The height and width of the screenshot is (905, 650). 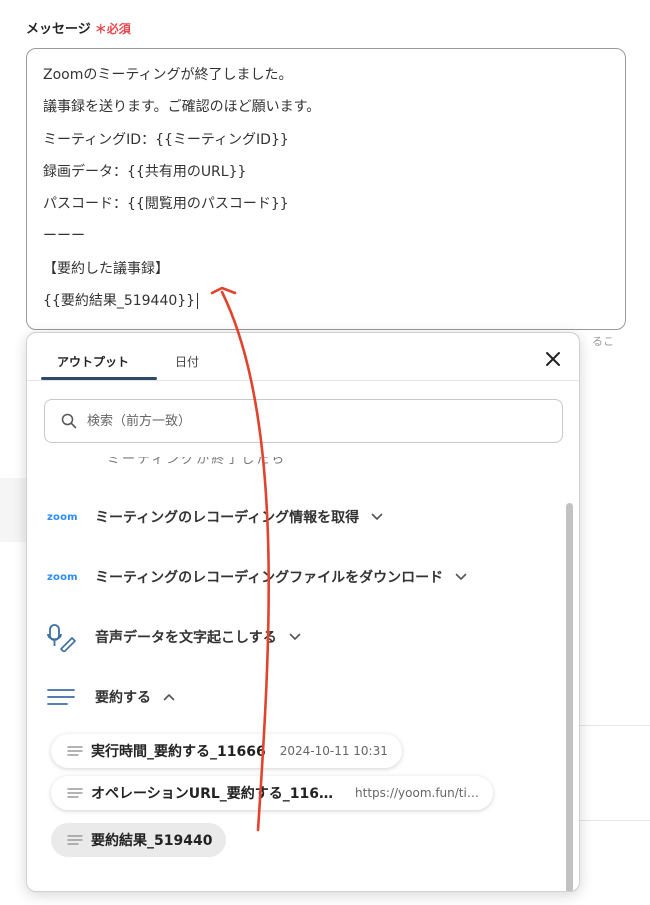 I want to click on search-input, so click(x=297, y=421).